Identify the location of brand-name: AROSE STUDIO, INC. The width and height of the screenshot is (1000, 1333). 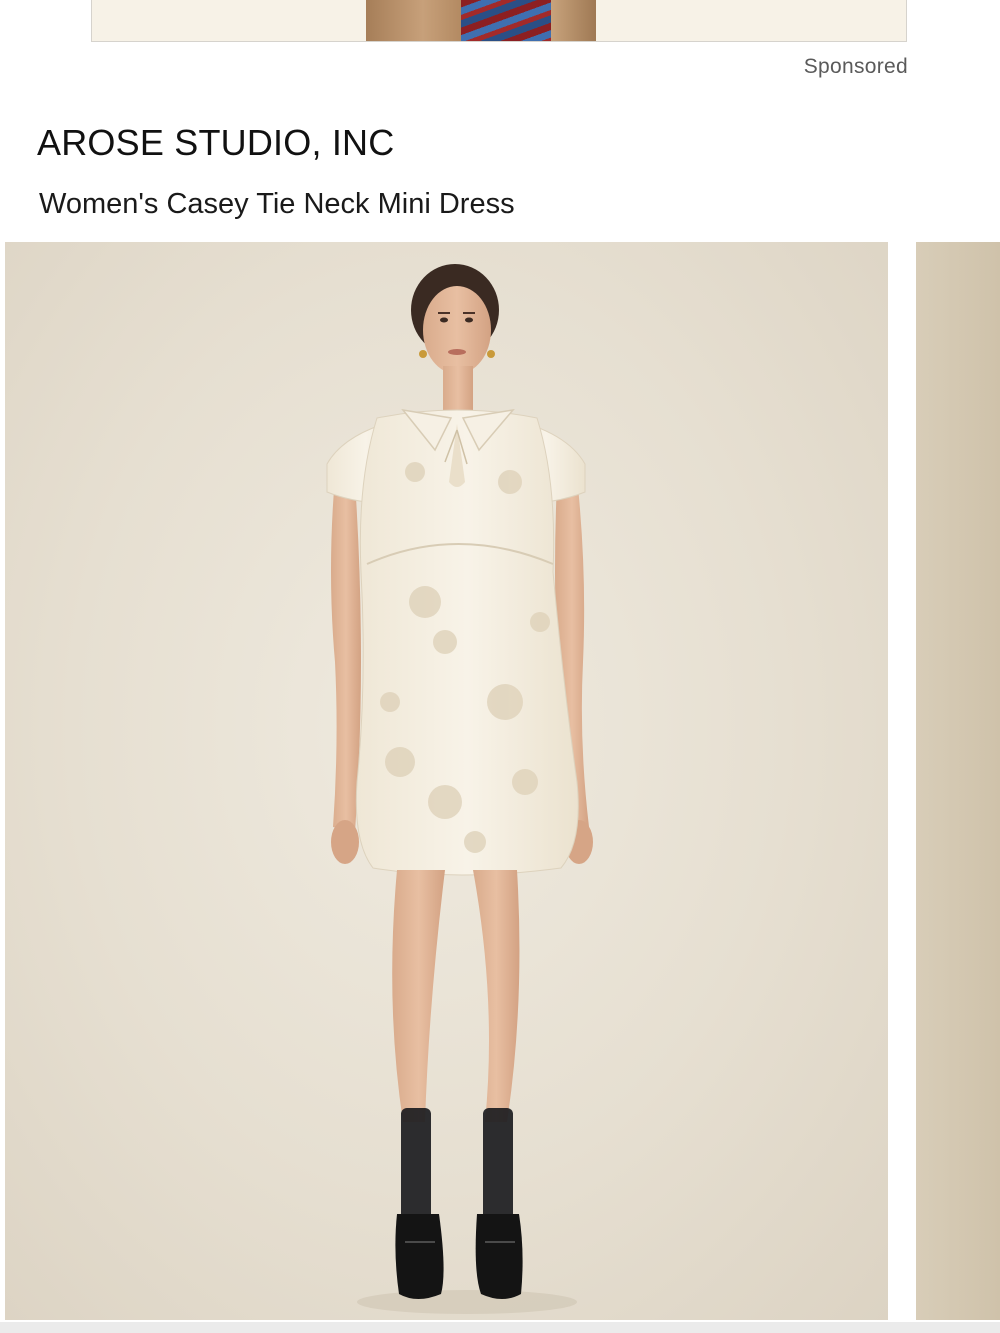
(215, 143).